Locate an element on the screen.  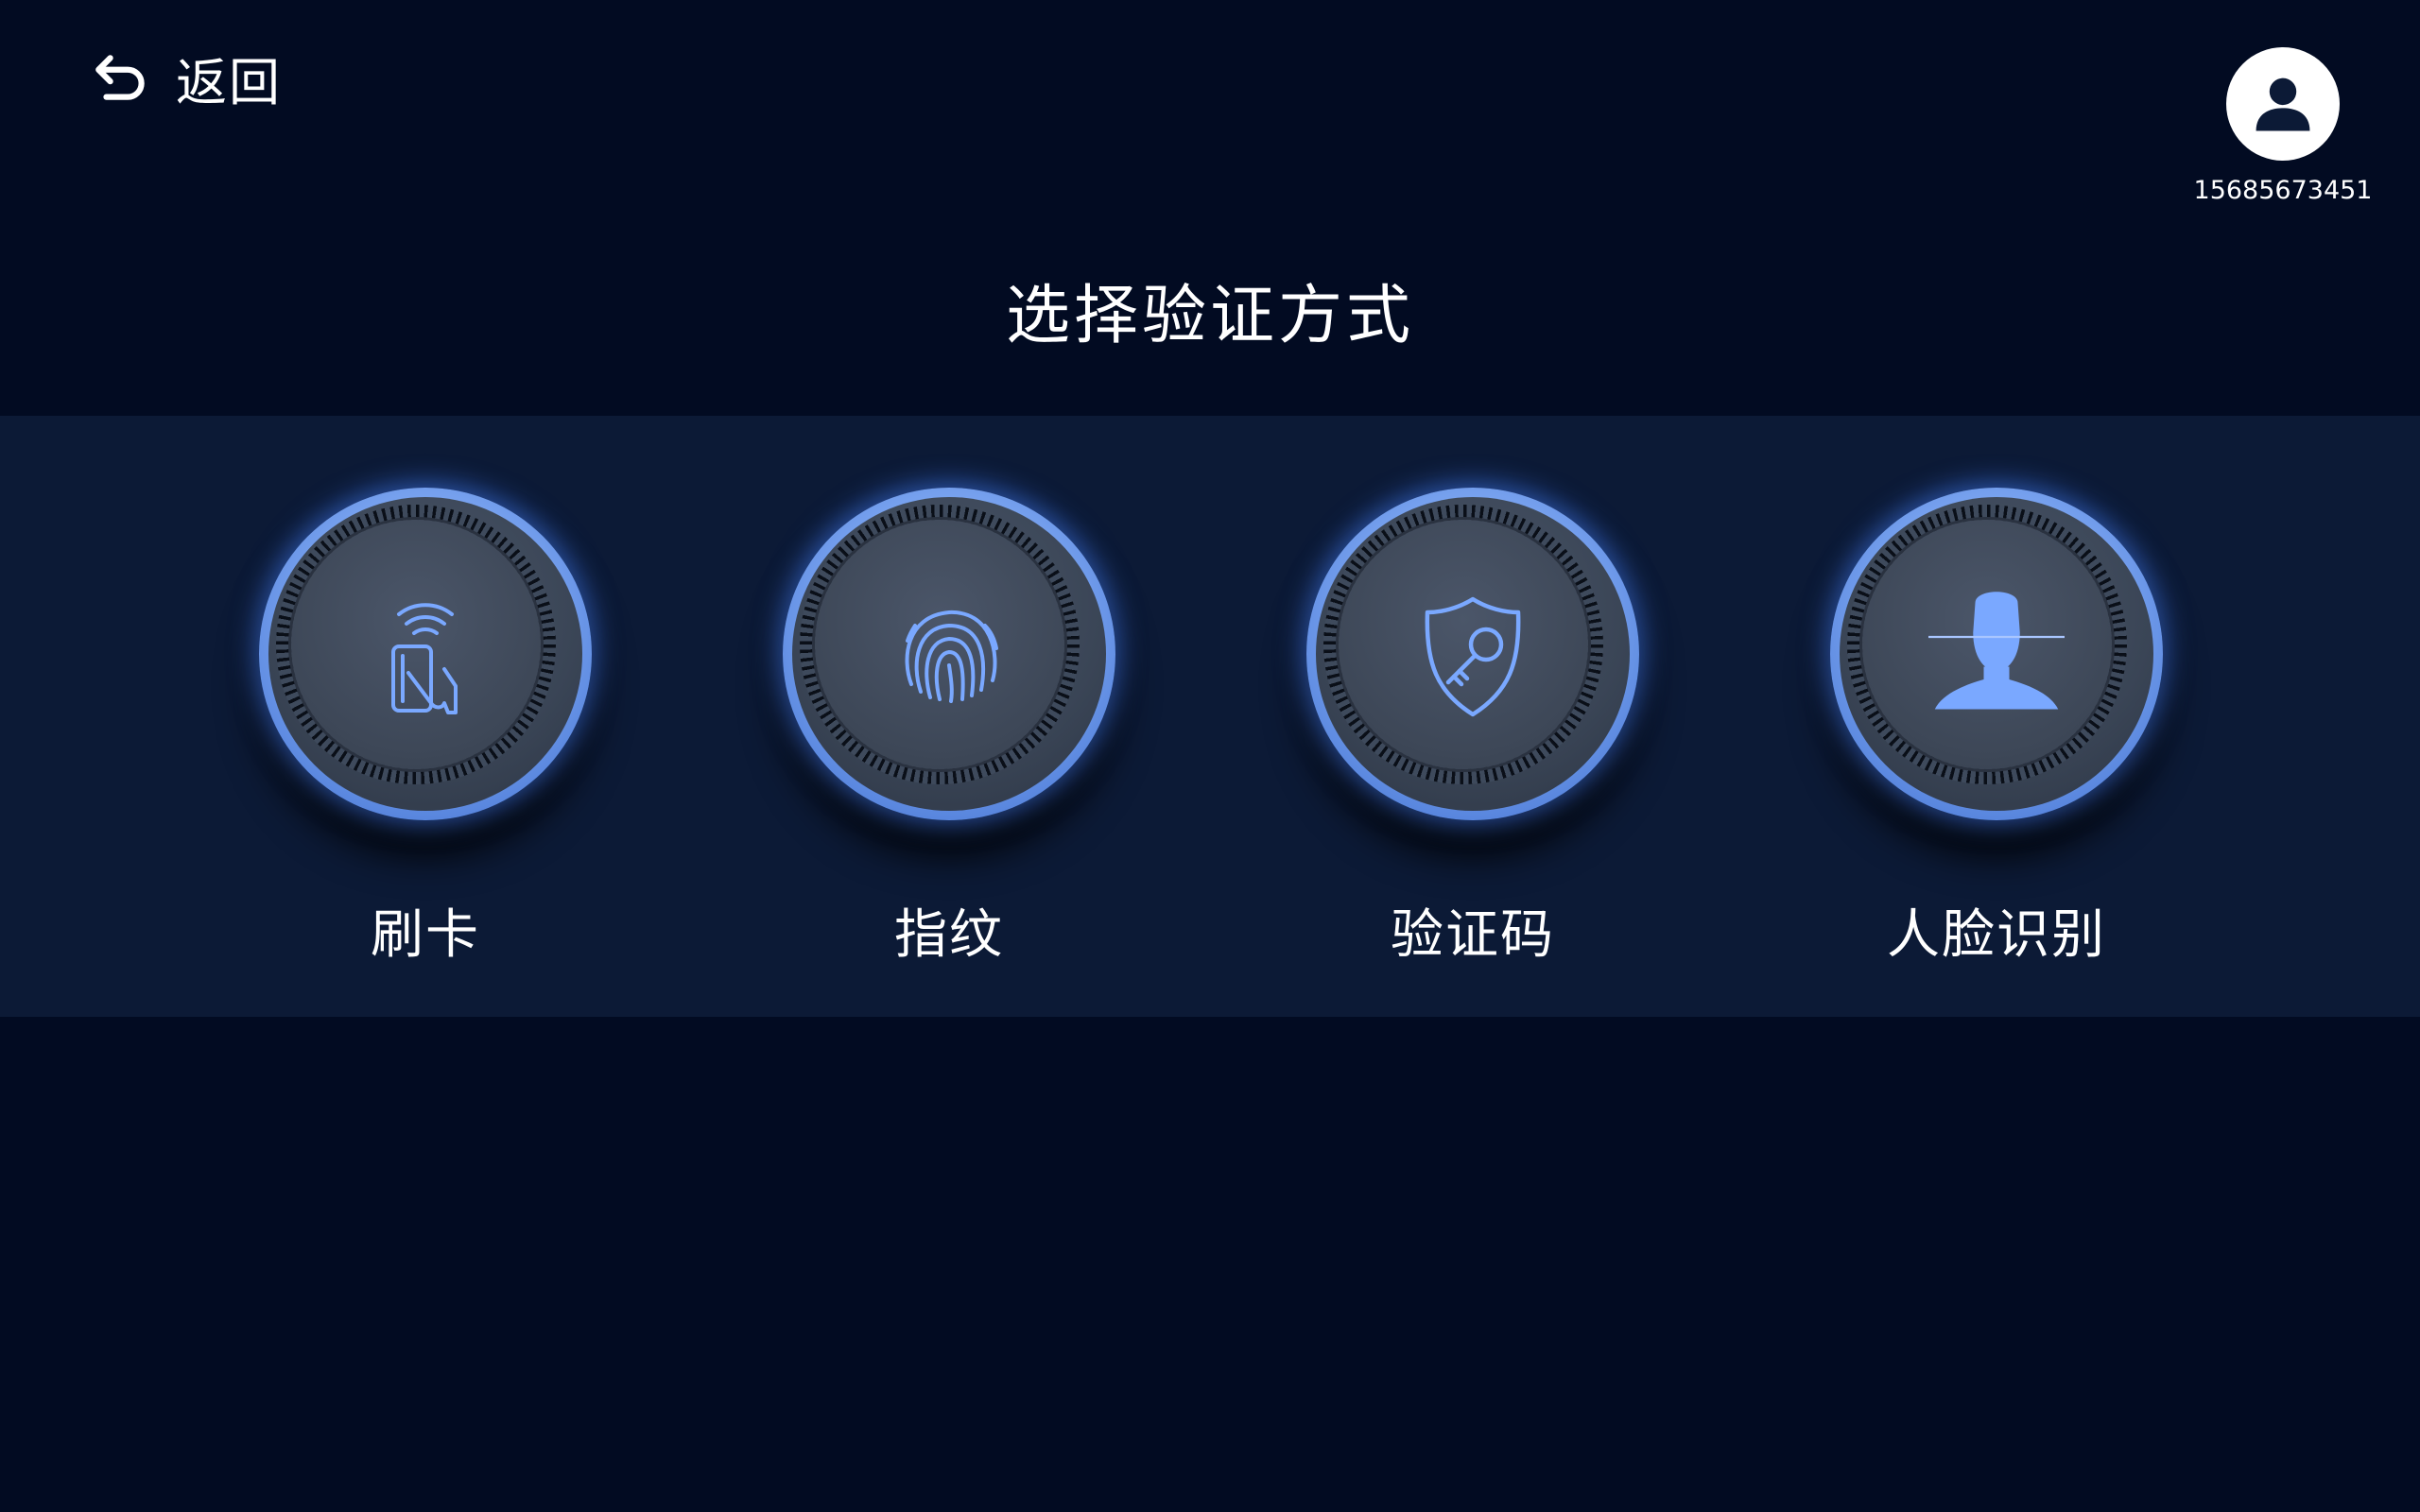
page-title: 选择验证方式 is located at coordinates (1210, 316).